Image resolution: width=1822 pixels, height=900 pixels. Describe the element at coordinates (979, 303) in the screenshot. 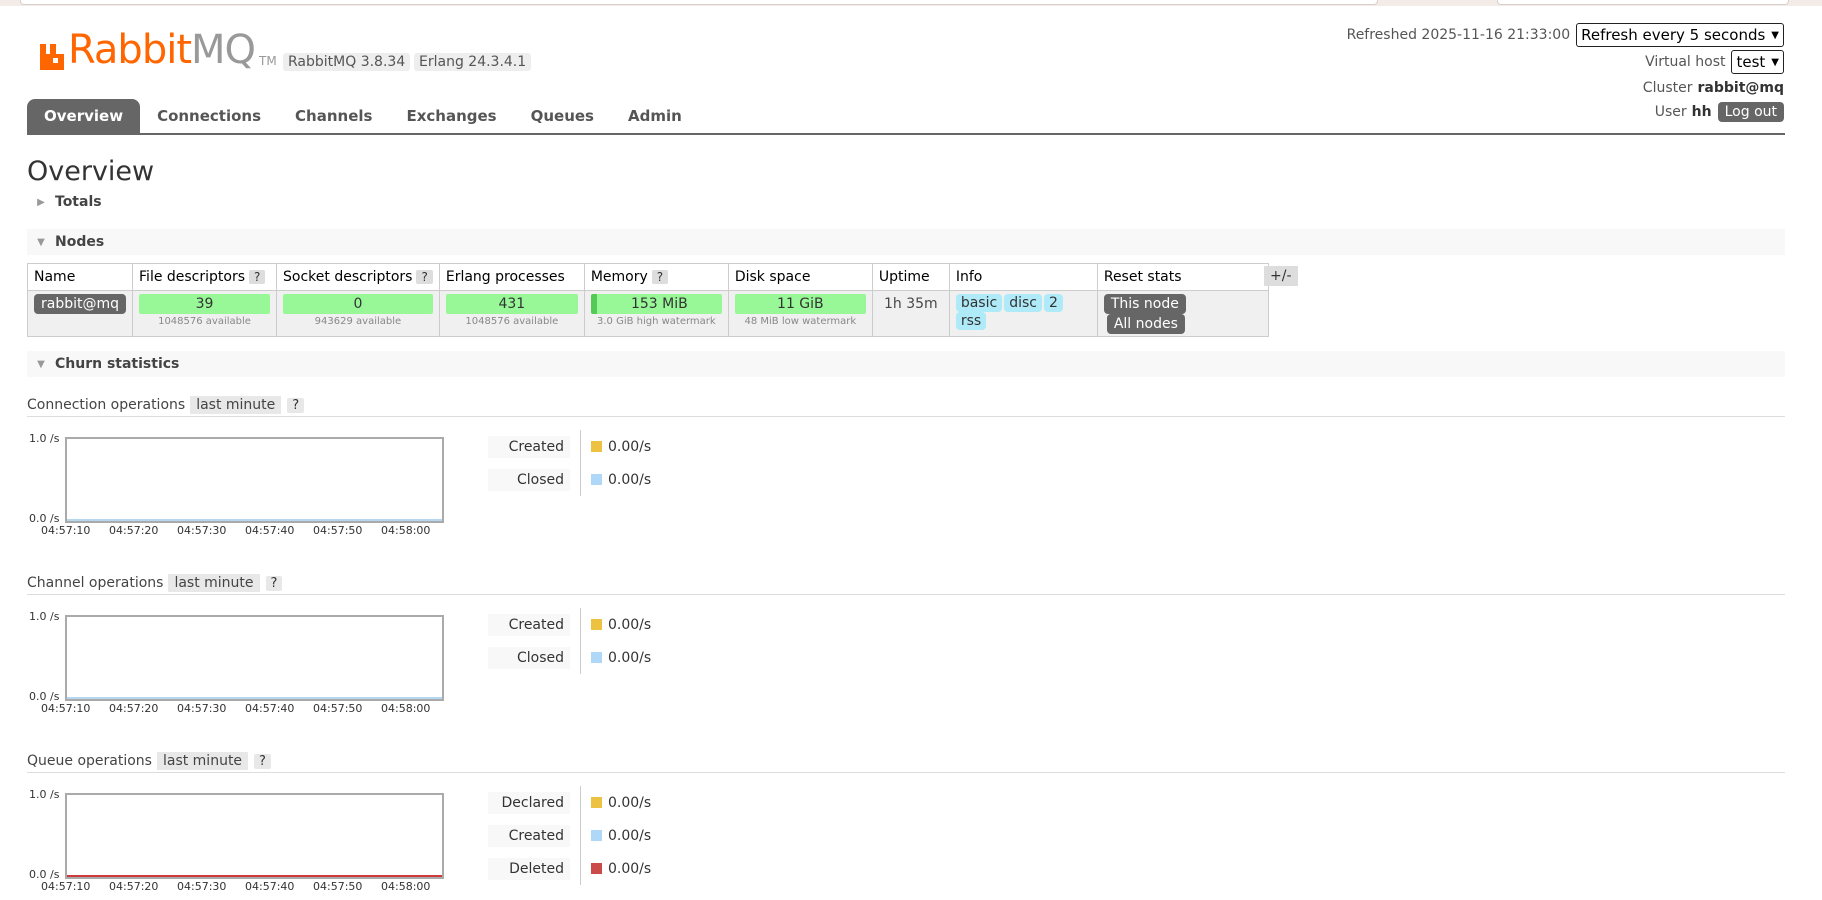

I see `info-tag-basic: basic` at that location.